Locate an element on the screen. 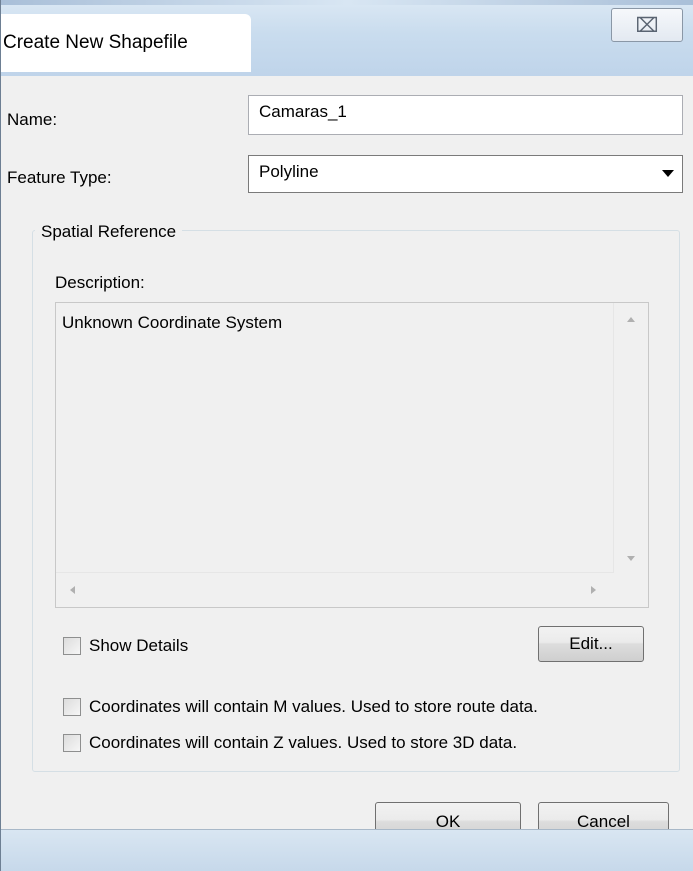 The image size is (693, 871). scroll-left-icon is located at coordinates (72, 590).